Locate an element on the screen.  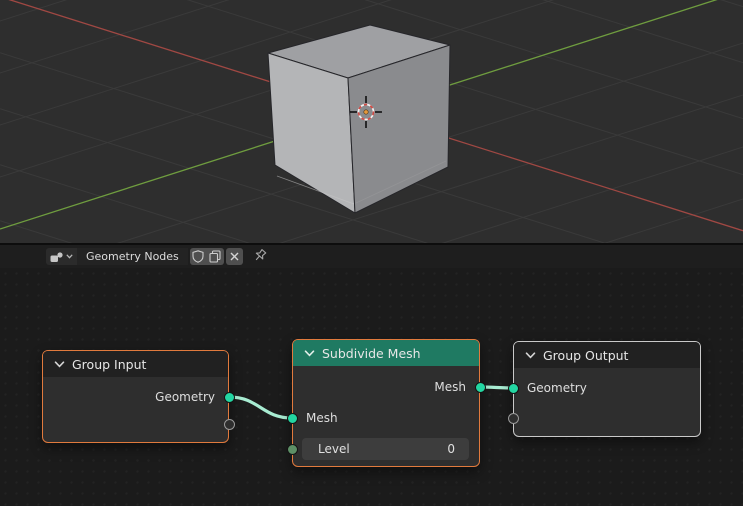
socket-virtual-output is located at coordinates (229, 424).